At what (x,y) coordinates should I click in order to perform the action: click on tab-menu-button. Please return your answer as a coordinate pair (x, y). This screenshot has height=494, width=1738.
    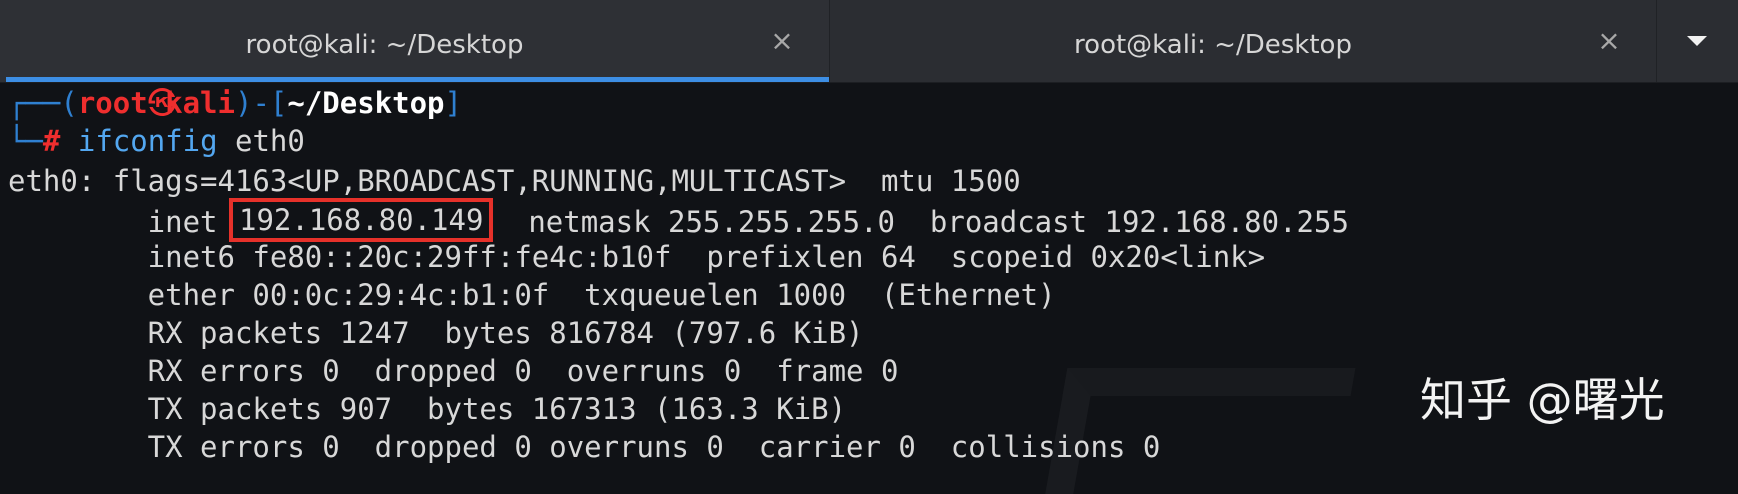
    Looking at the image, I should click on (1697, 41).